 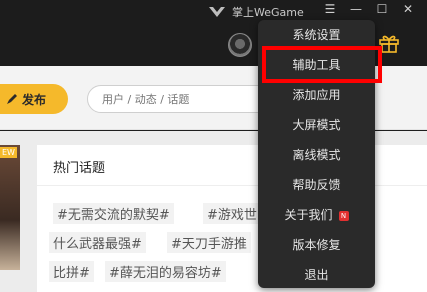 What do you see at coordinates (268, 12) in the screenshot?
I see `app-brand-name: 掌上WeGame` at bounding box center [268, 12].